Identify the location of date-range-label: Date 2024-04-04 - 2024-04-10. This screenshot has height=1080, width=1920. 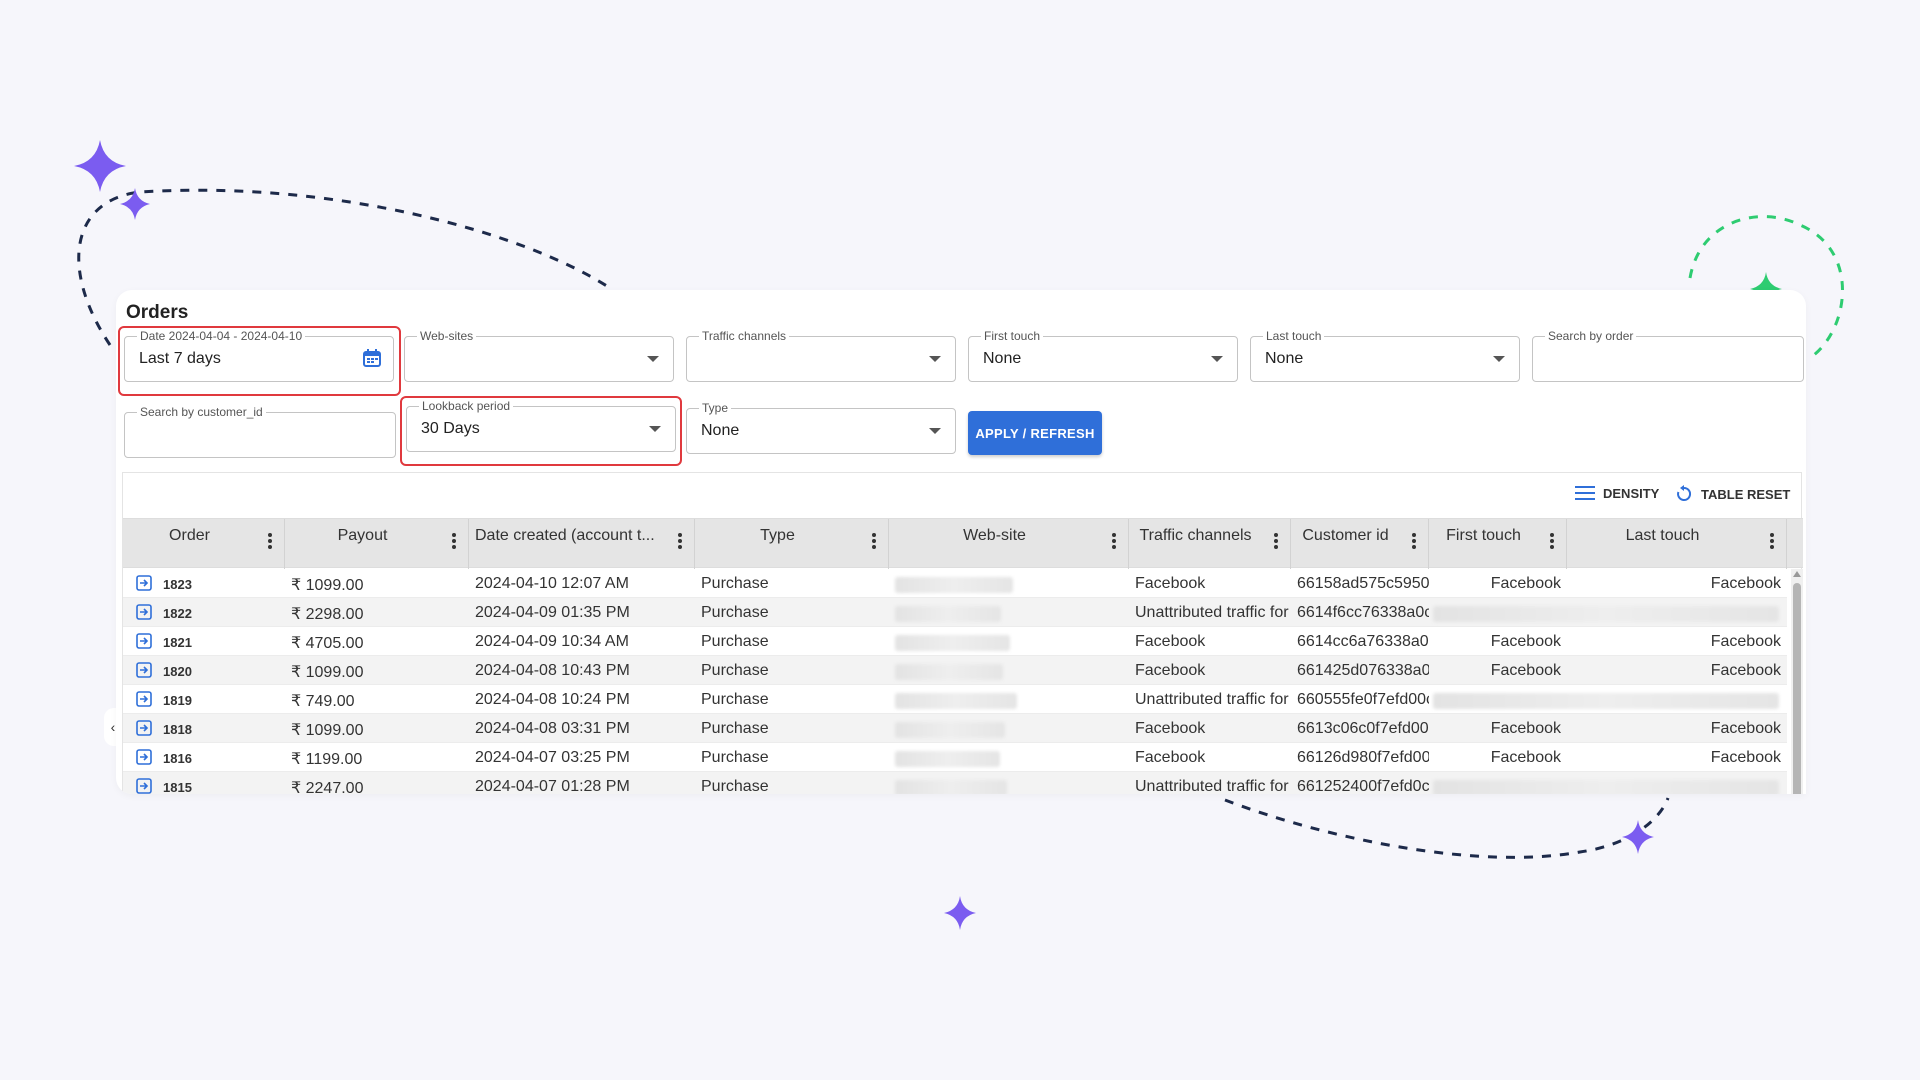
(221, 336).